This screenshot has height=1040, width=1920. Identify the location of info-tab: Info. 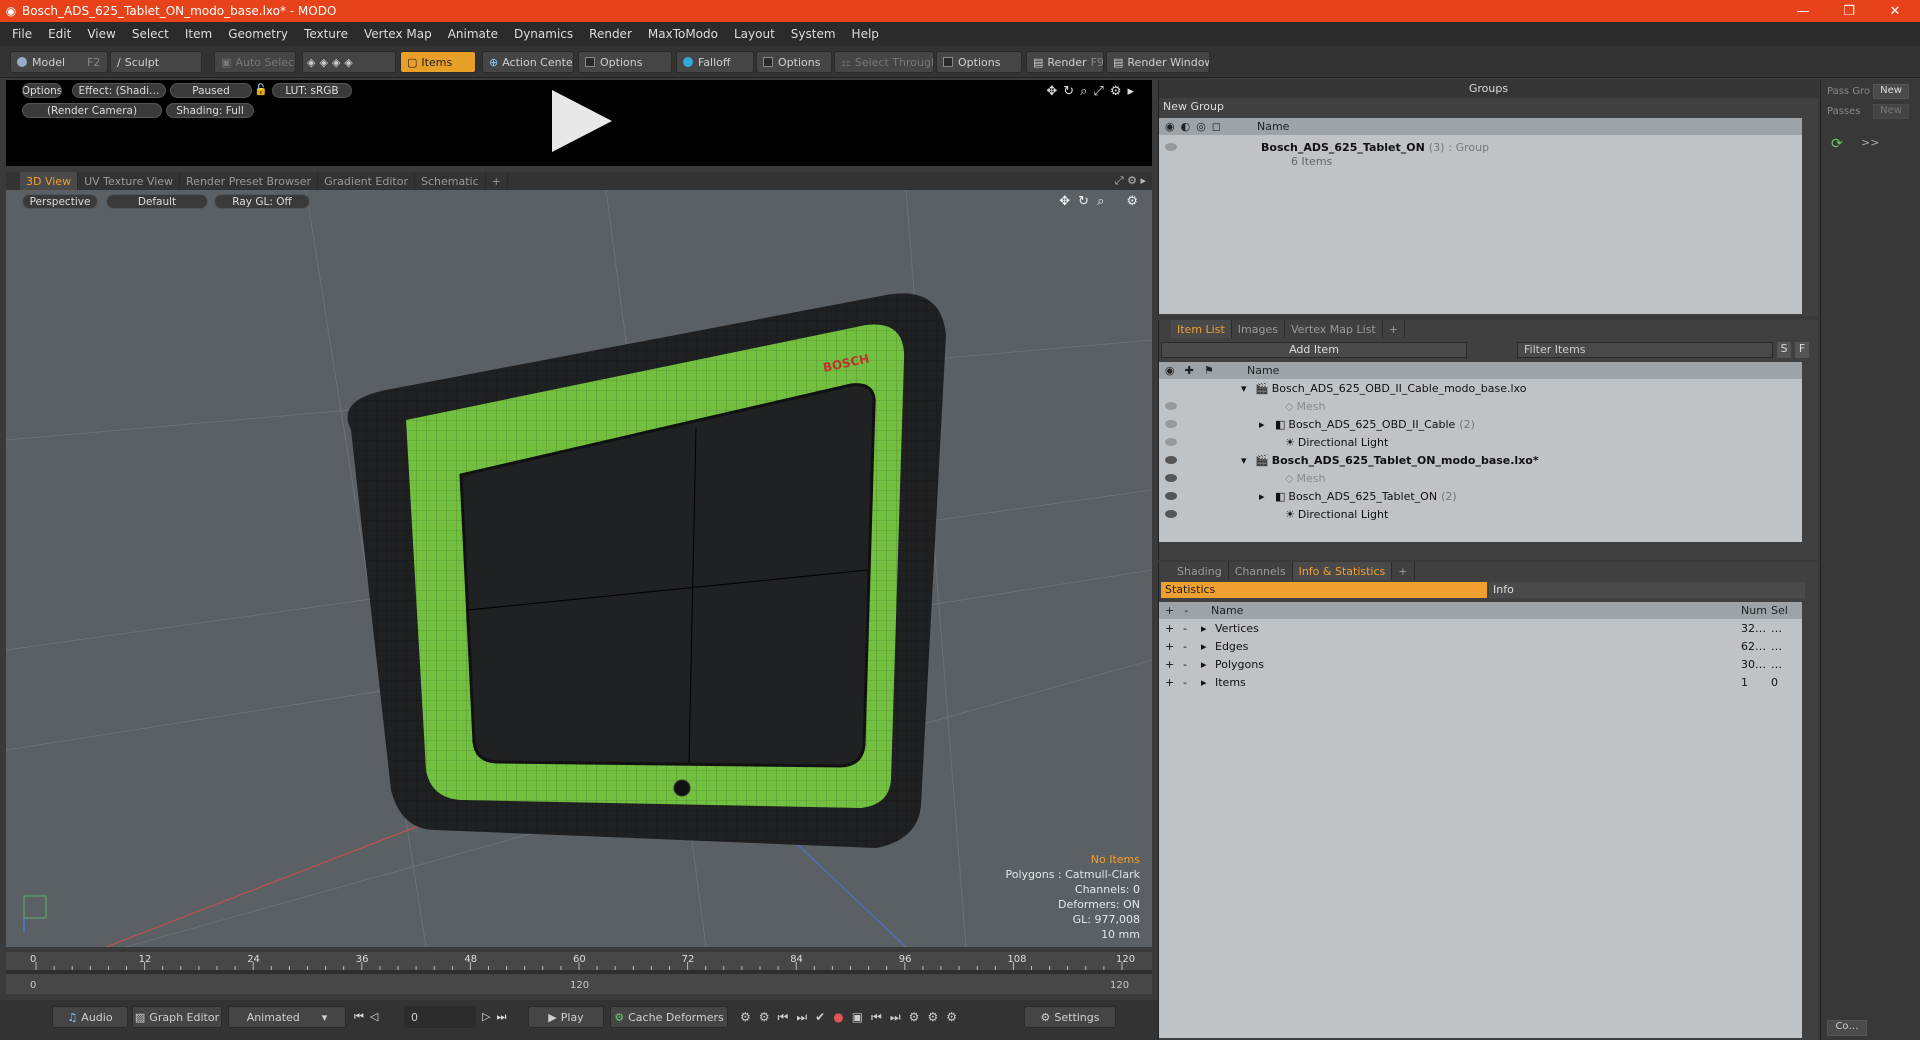
(1647, 590).